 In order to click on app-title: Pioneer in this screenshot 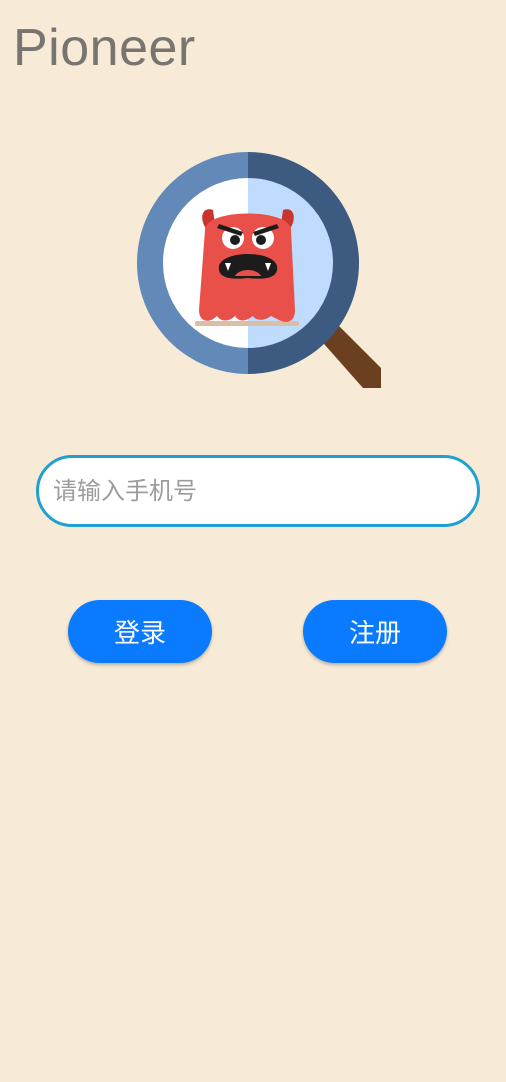, I will do `click(104, 48)`.